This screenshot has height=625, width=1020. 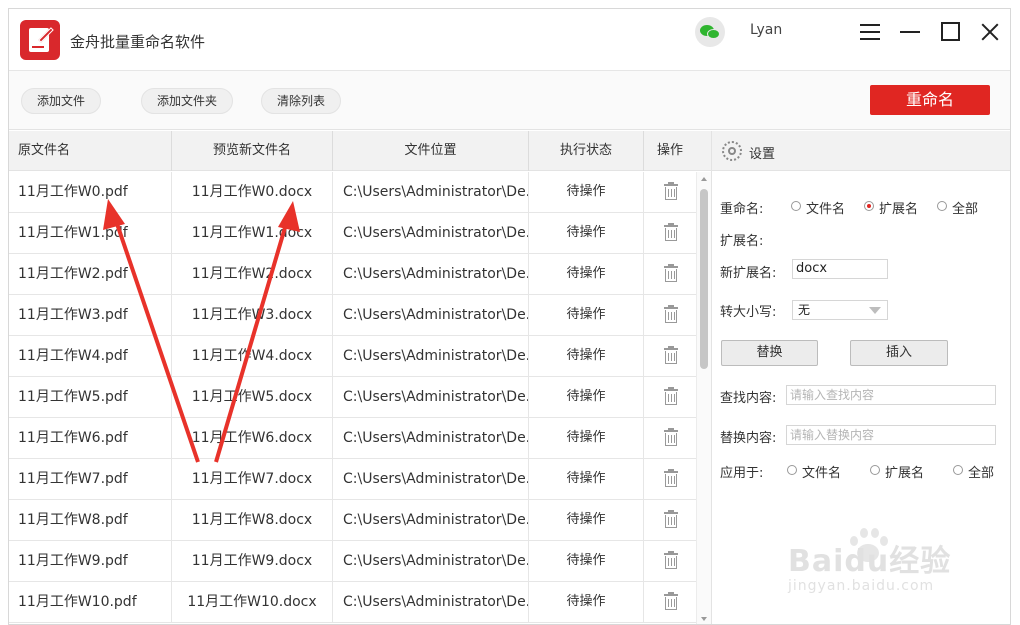 I want to click on table-scrollbar, so click(x=703, y=398).